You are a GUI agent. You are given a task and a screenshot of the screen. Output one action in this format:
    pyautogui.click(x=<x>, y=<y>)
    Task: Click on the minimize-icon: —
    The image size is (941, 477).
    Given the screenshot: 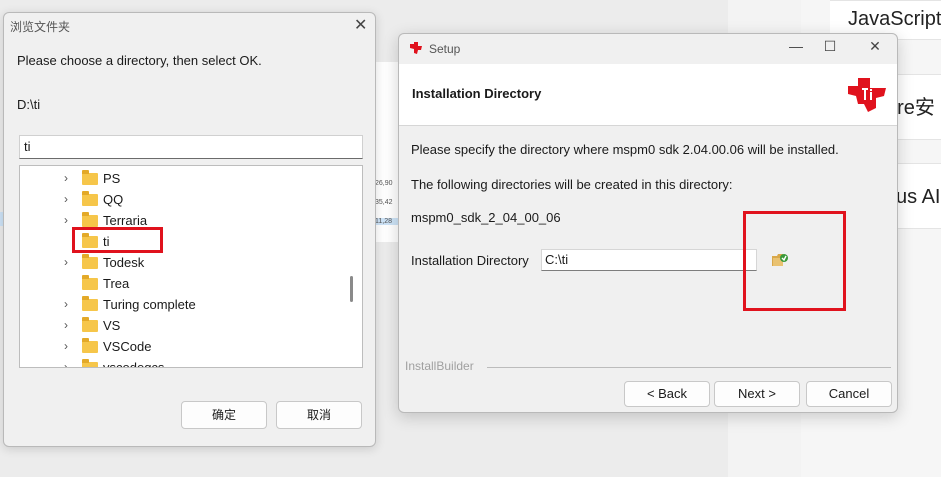 What is the action you would take?
    pyautogui.click(x=796, y=46)
    